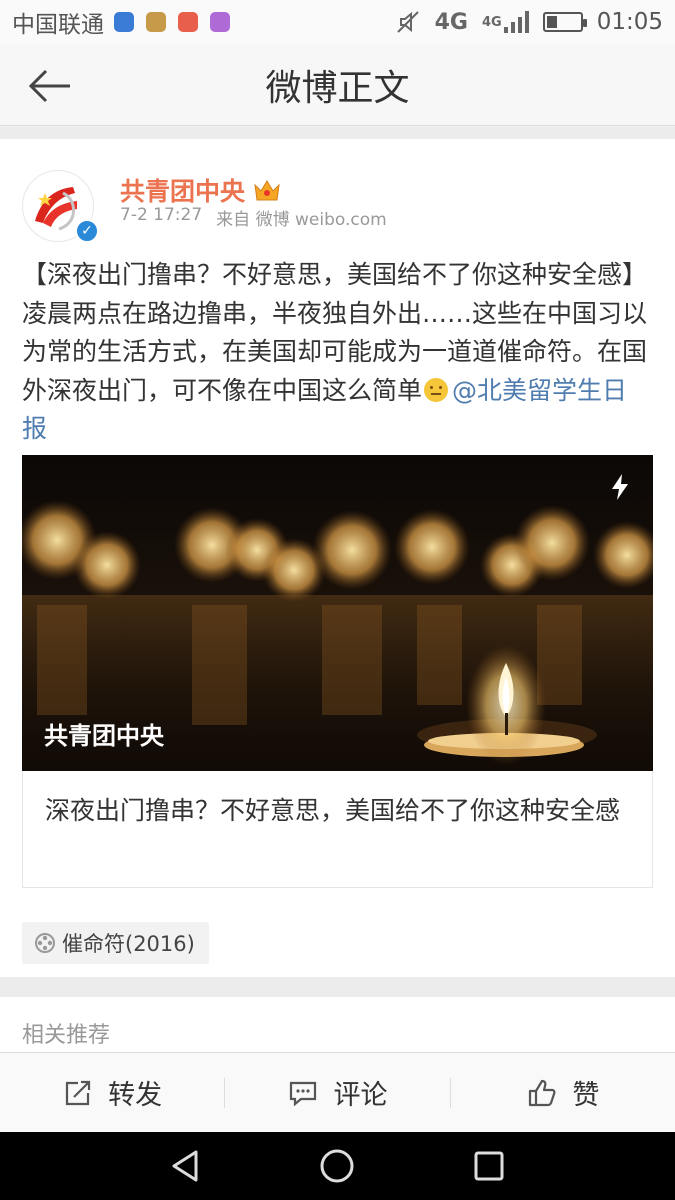 The height and width of the screenshot is (1200, 675). Describe the element at coordinates (104, 736) in the screenshot. I see `image-caption: 共青团中央` at that location.